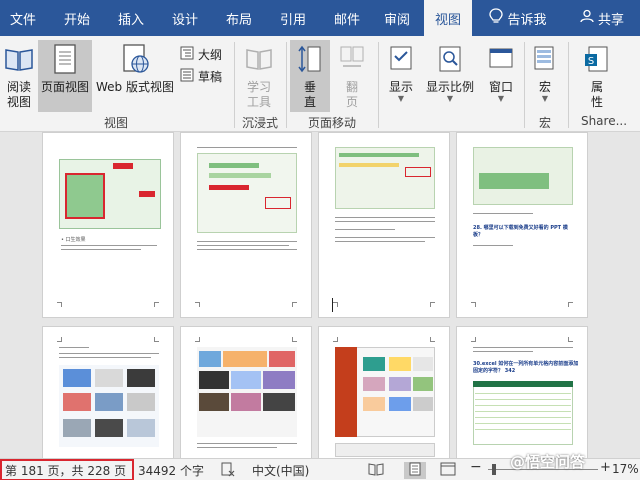 The width and height of the screenshot is (640, 480). I want to click on vertical-scroll-button: 垂直, so click(310, 76).